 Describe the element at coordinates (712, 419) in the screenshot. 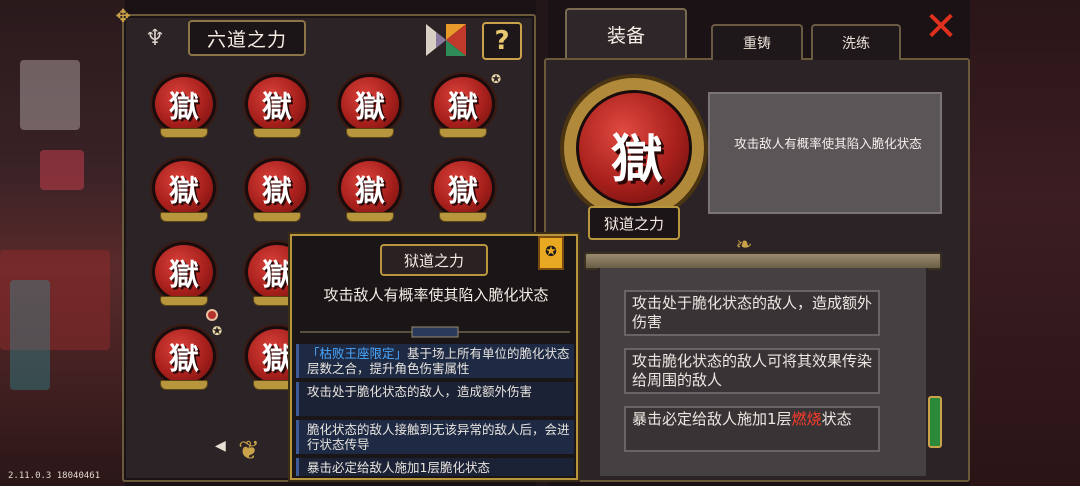

I see `effect-text: 暴击必定给敌人施加1层` at that location.